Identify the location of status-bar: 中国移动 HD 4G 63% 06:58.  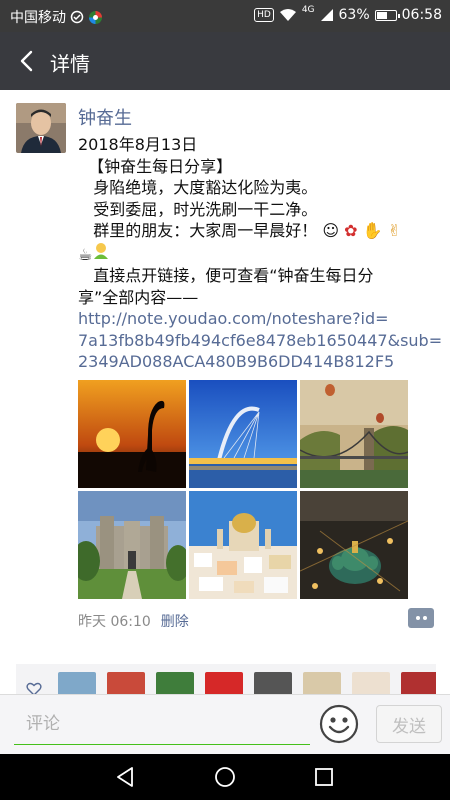
(225, 16).